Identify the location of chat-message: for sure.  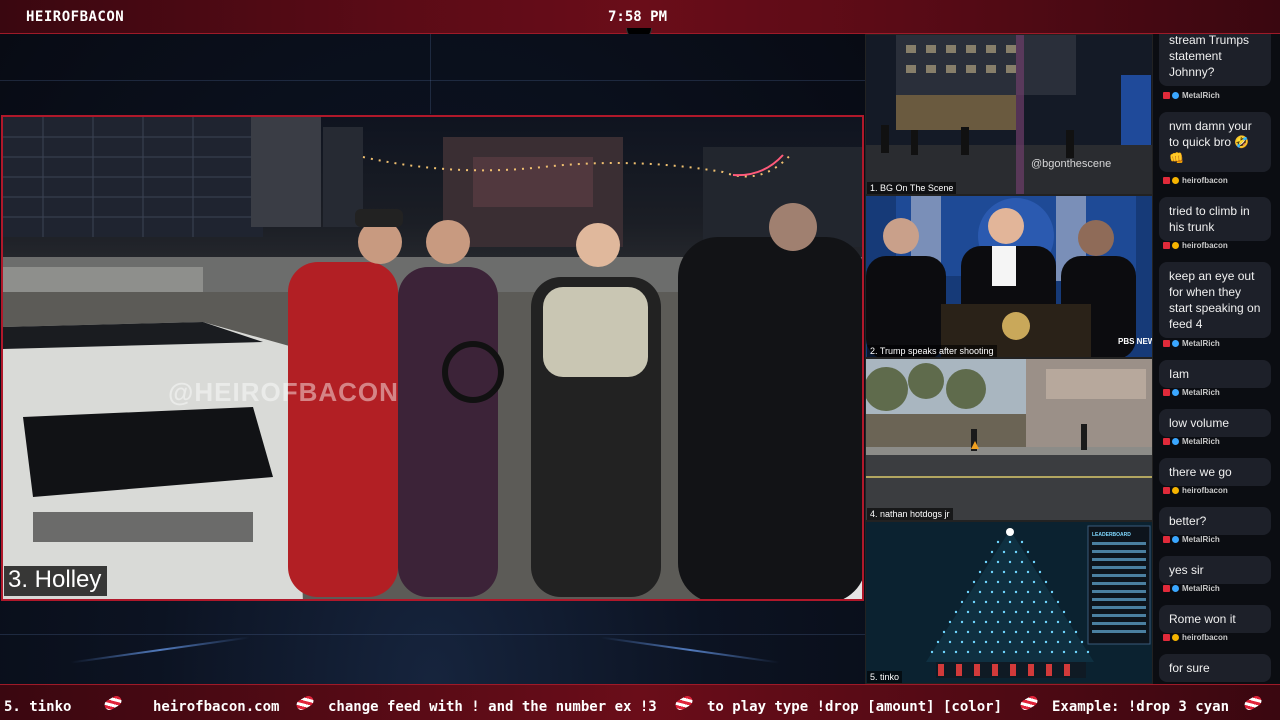
(1215, 668).